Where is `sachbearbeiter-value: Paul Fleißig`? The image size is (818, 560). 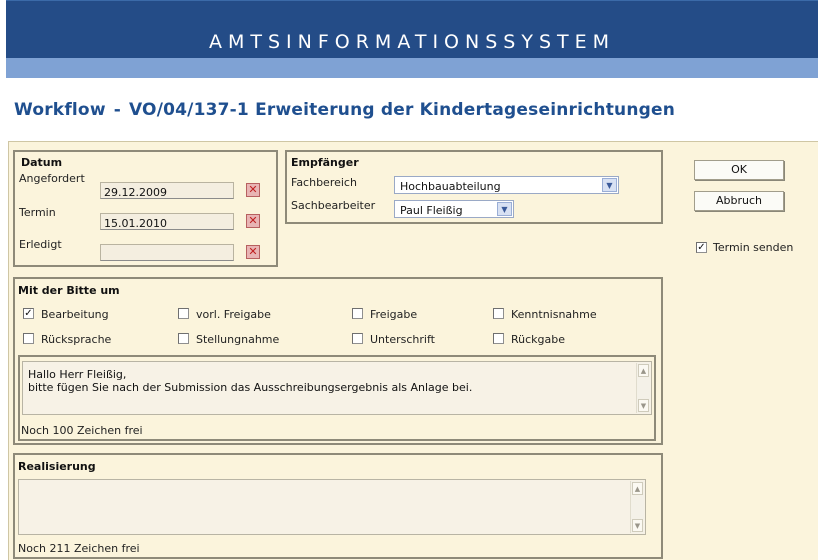 sachbearbeiter-value: Paul Fleißig is located at coordinates (431, 210).